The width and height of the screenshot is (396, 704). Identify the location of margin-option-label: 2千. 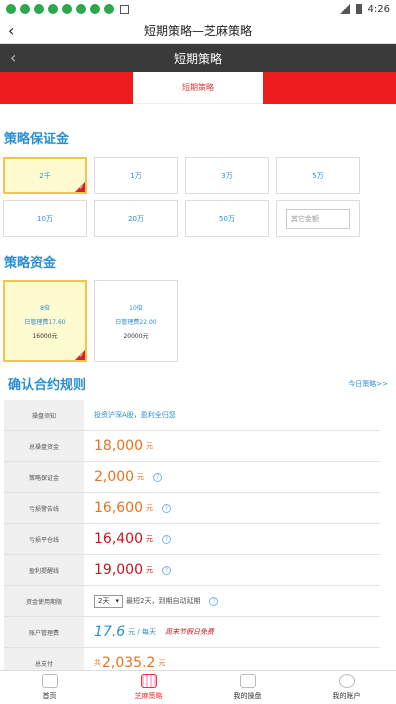
(45, 175).